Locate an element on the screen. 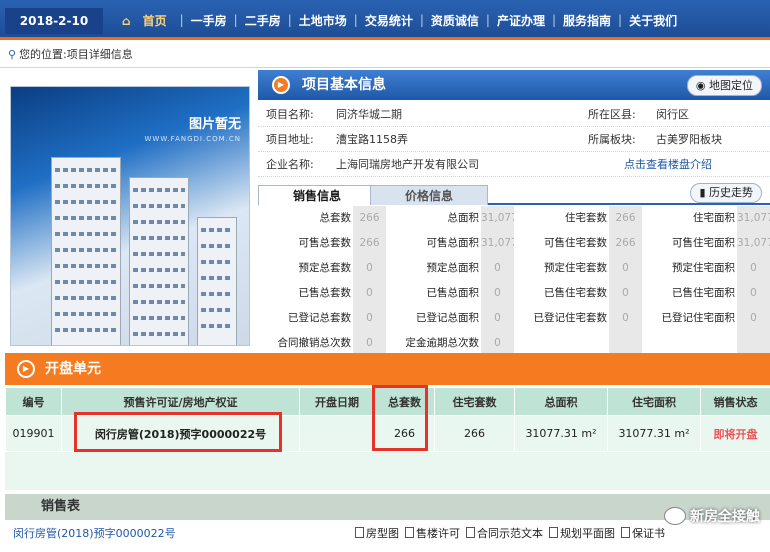  stat-label: 预定总面积 is located at coordinates (433, 268).